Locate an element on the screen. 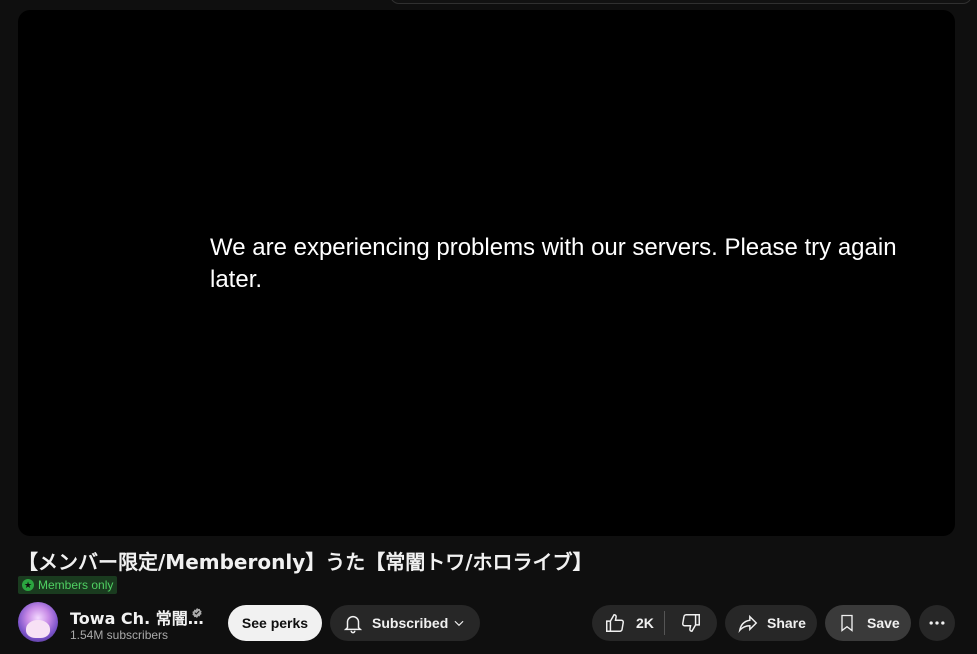 The height and width of the screenshot is (654, 977). more-actions-button is located at coordinates (937, 623).